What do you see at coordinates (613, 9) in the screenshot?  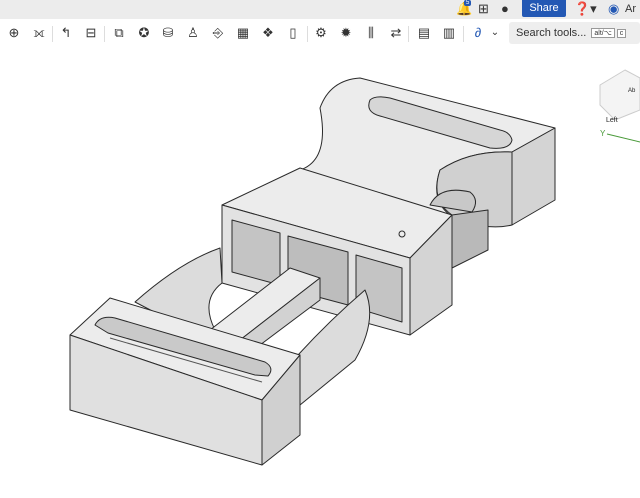 I see `user-avatar-icon: ◉` at bounding box center [613, 9].